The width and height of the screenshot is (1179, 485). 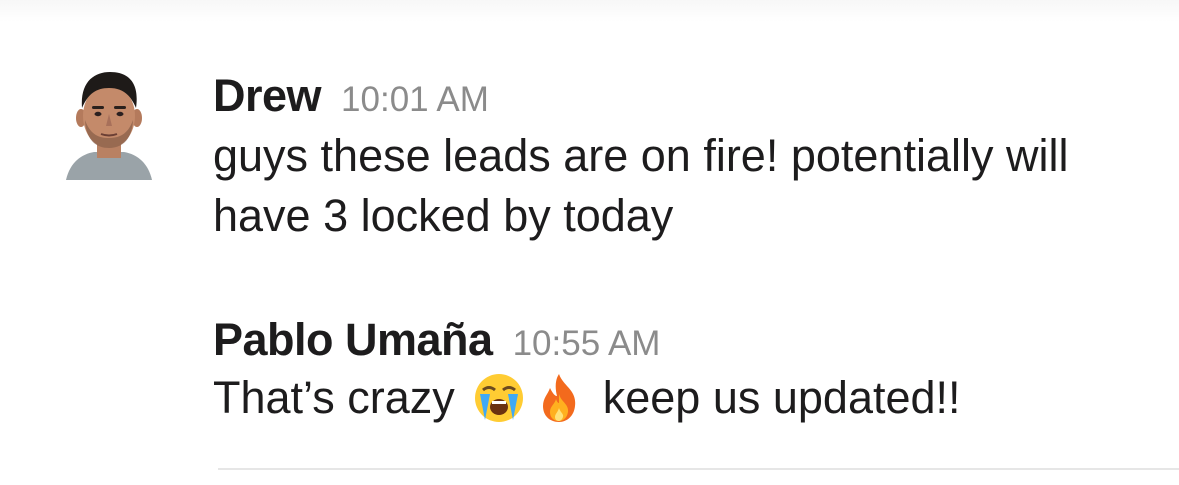 I want to click on message-text: That’s crazy keep us updated!!, so click(x=688, y=398).